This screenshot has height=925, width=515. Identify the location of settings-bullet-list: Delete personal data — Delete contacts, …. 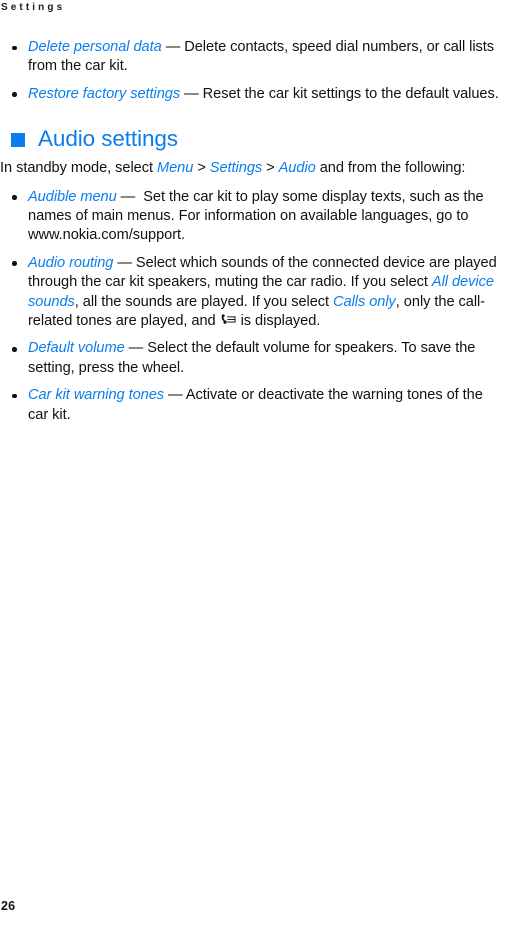
(257, 71).